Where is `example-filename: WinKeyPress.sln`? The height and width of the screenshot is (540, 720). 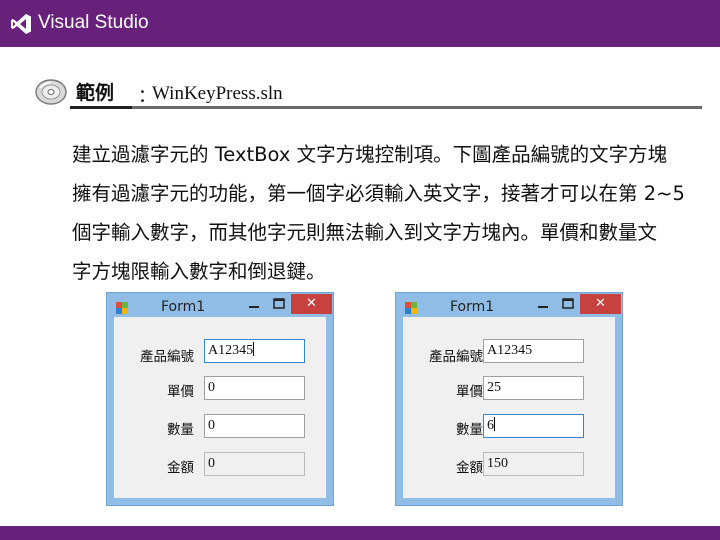
example-filename: WinKeyPress.sln is located at coordinates (217, 93).